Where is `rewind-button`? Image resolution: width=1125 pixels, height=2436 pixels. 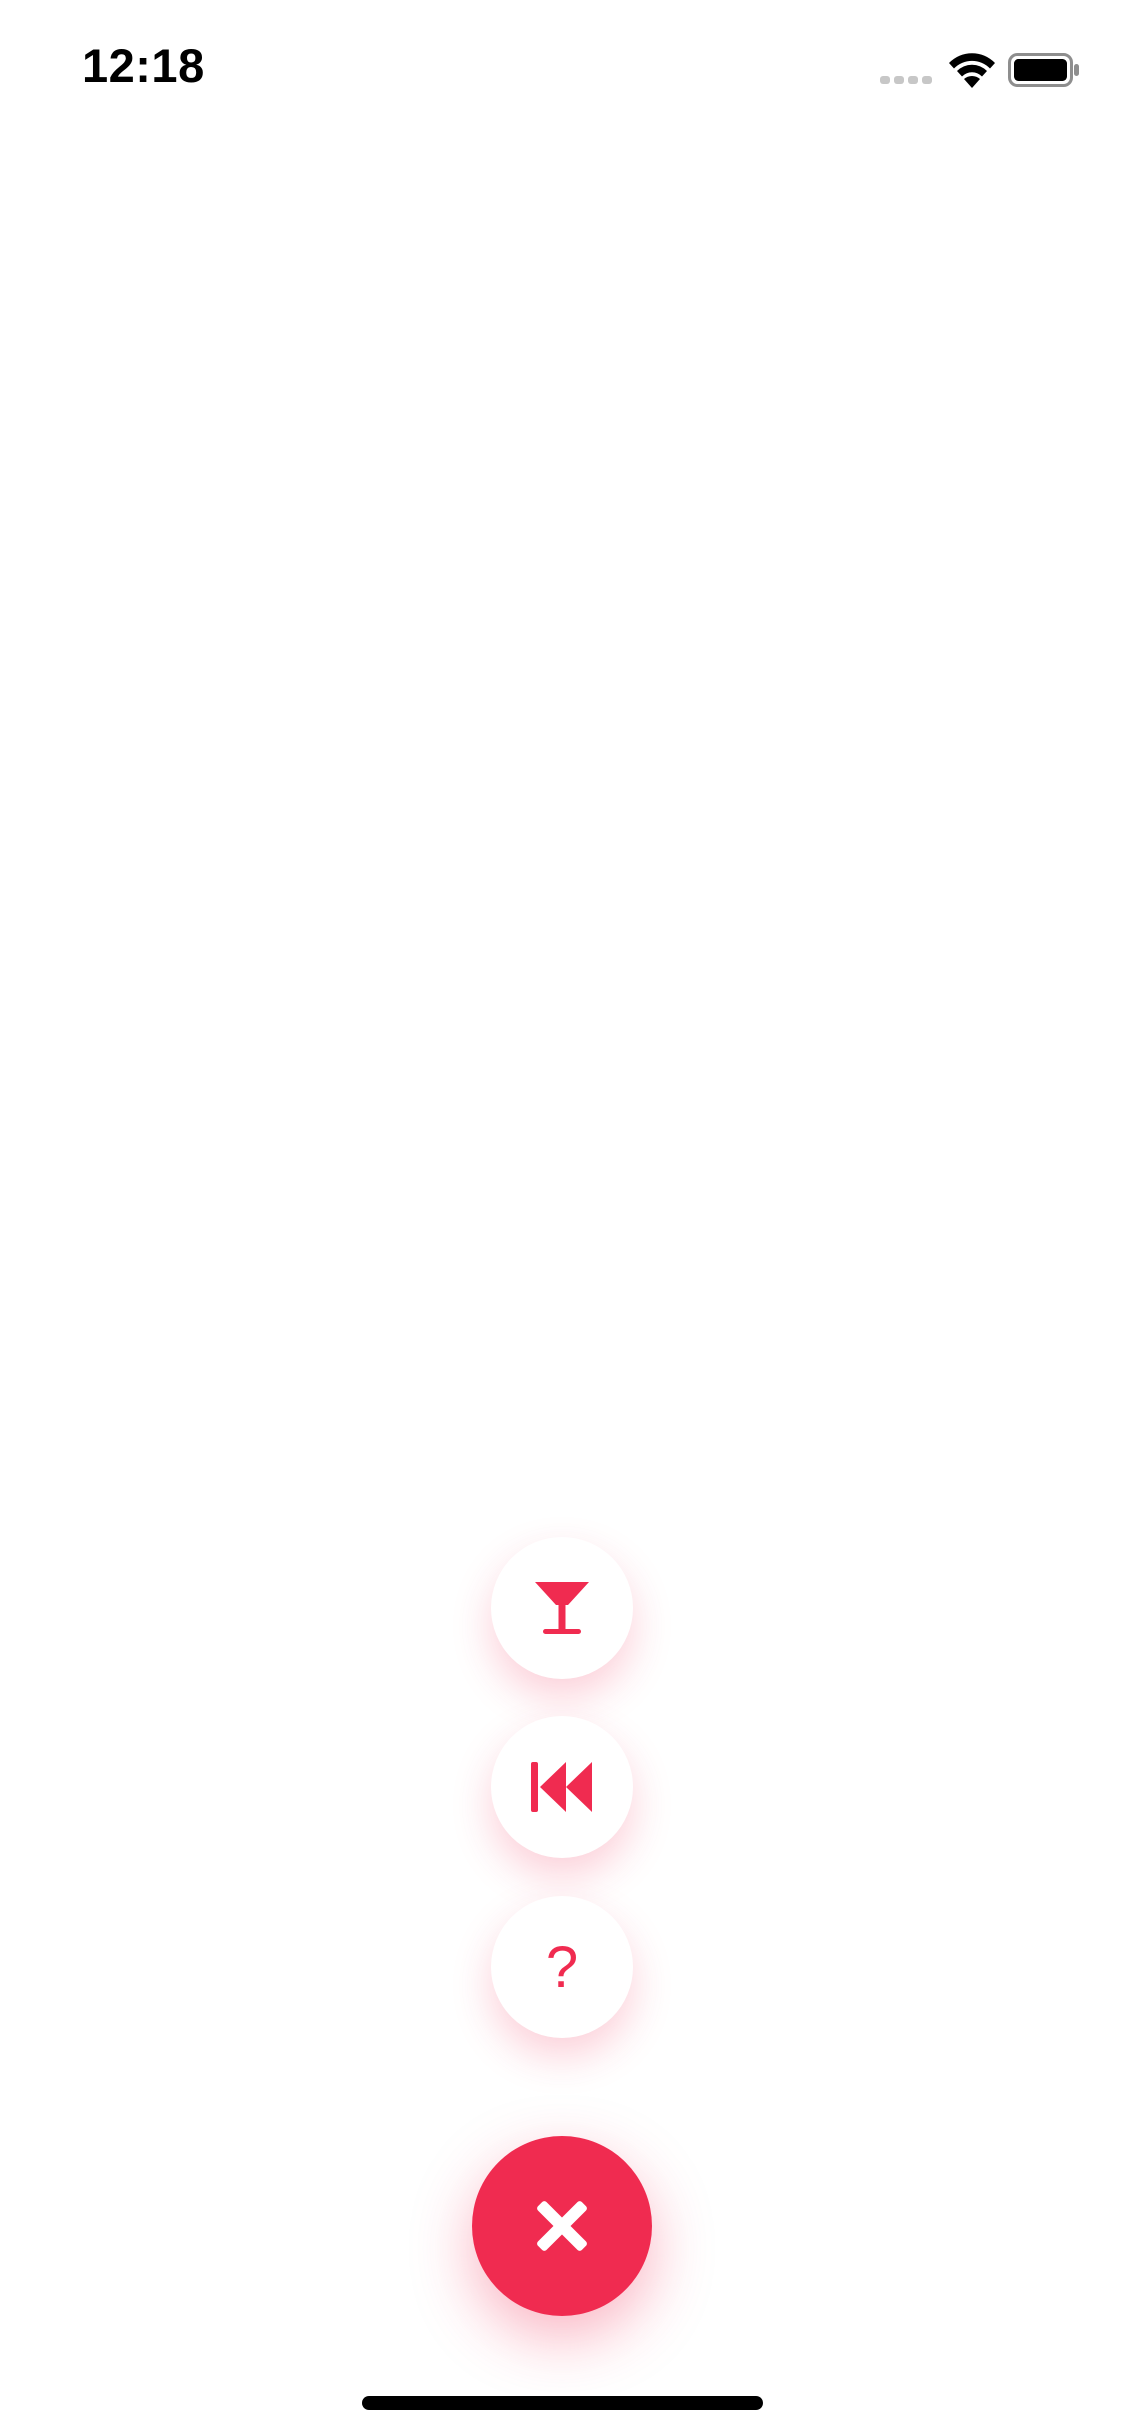 rewind-button is located at coordinates (562, 1787).